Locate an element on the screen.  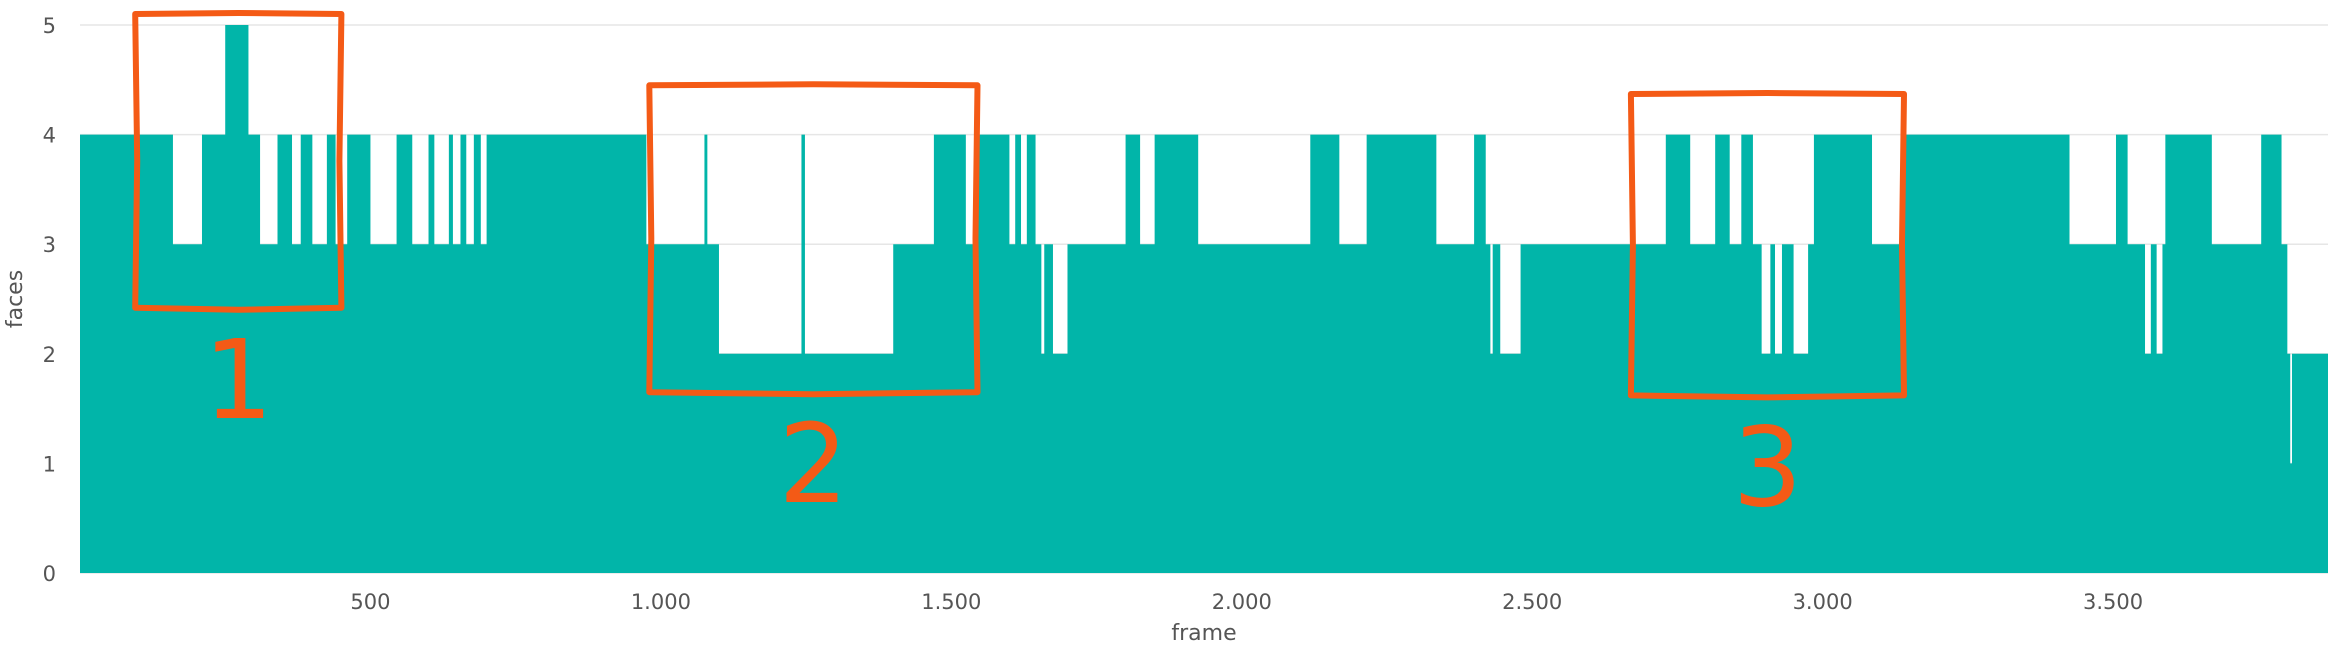
y-tick-label: 1 is located at coordinates (49, 464).